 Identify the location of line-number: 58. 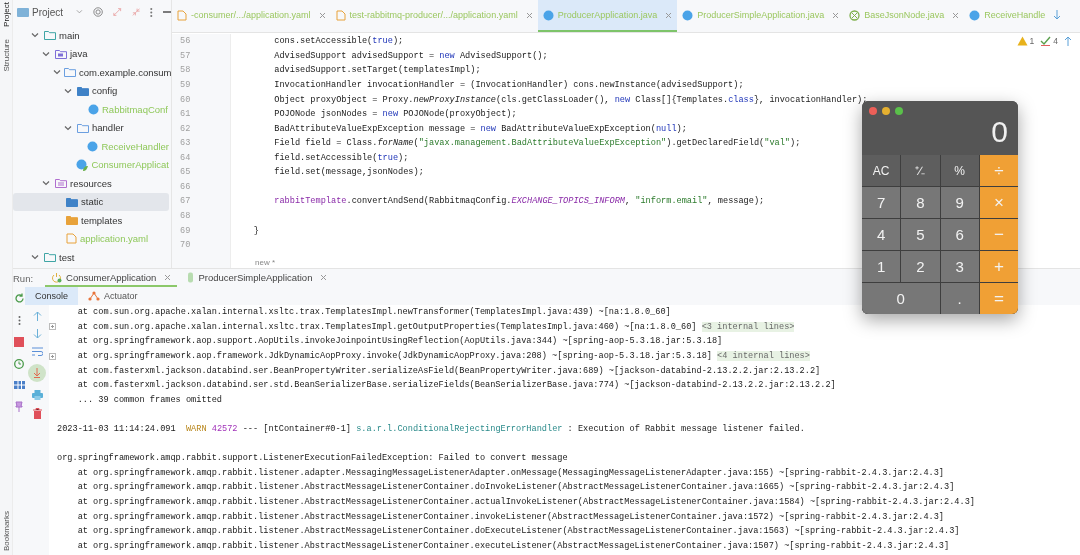
(185, 70).